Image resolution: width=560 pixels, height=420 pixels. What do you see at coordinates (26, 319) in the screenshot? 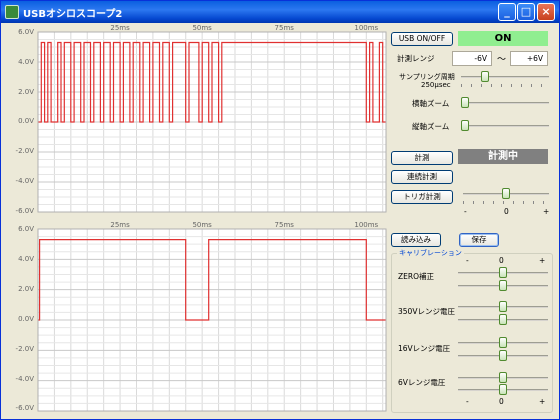
I see `bottom-y-label: 0.0V` at bounding box center [26, 319].